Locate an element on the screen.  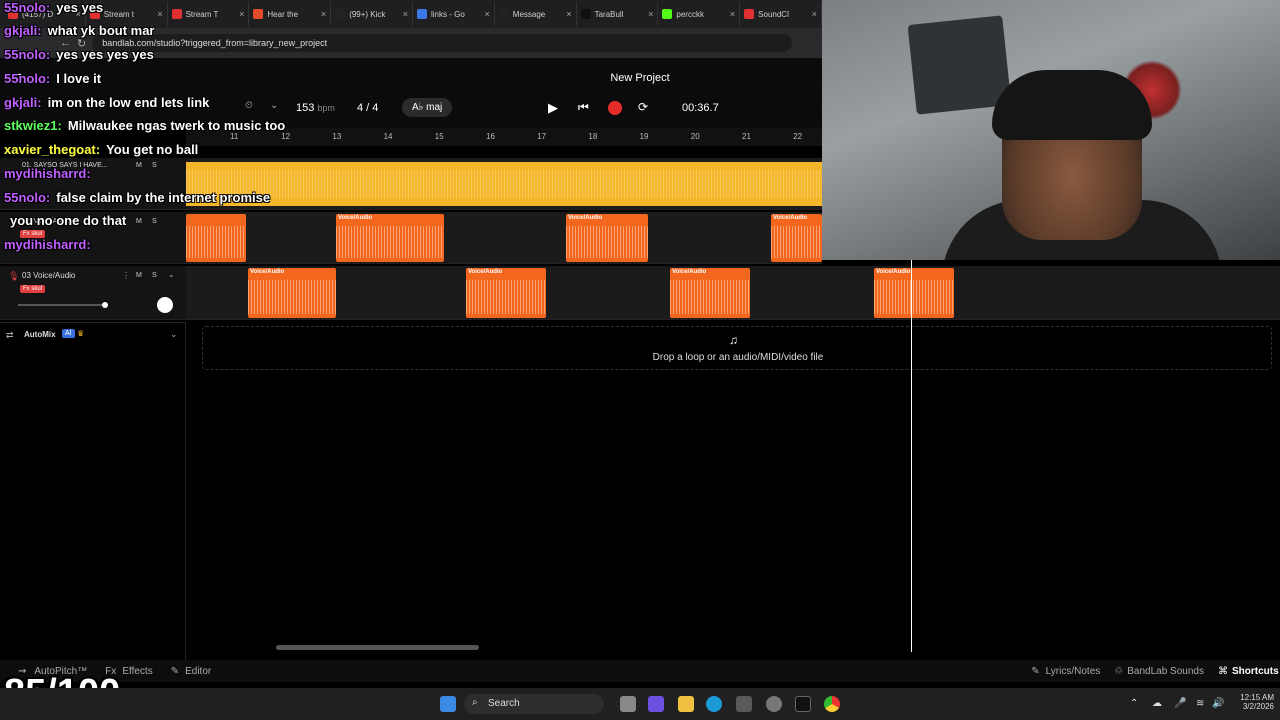
browser-tab: SoundCl × is located at coordinates (781, 14).